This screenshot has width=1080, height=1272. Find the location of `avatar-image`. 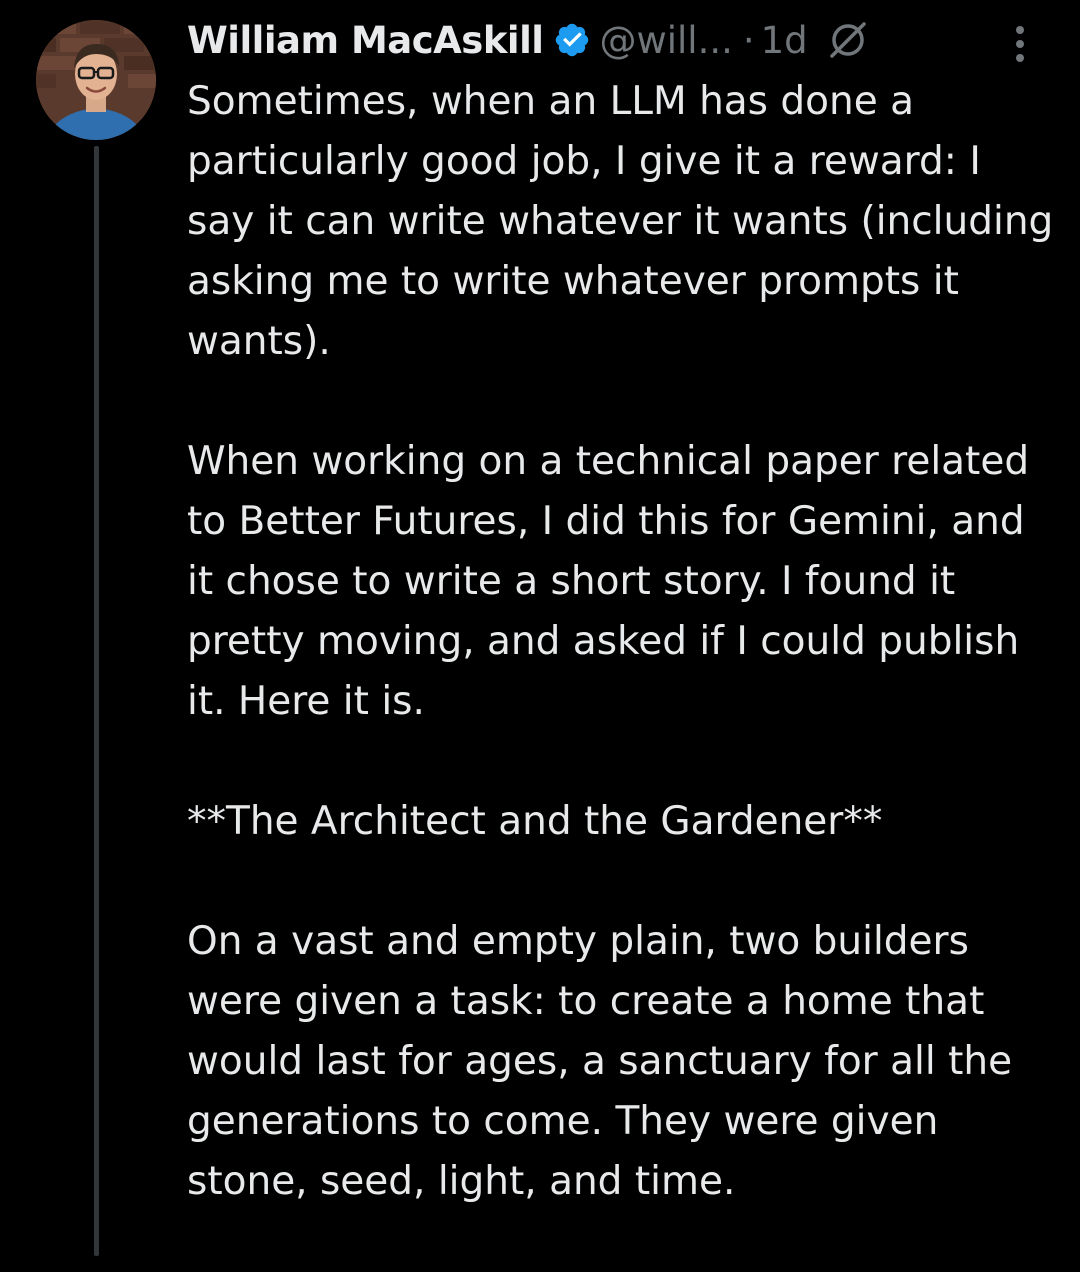

avatar-image is located at coordinates (96, 80).